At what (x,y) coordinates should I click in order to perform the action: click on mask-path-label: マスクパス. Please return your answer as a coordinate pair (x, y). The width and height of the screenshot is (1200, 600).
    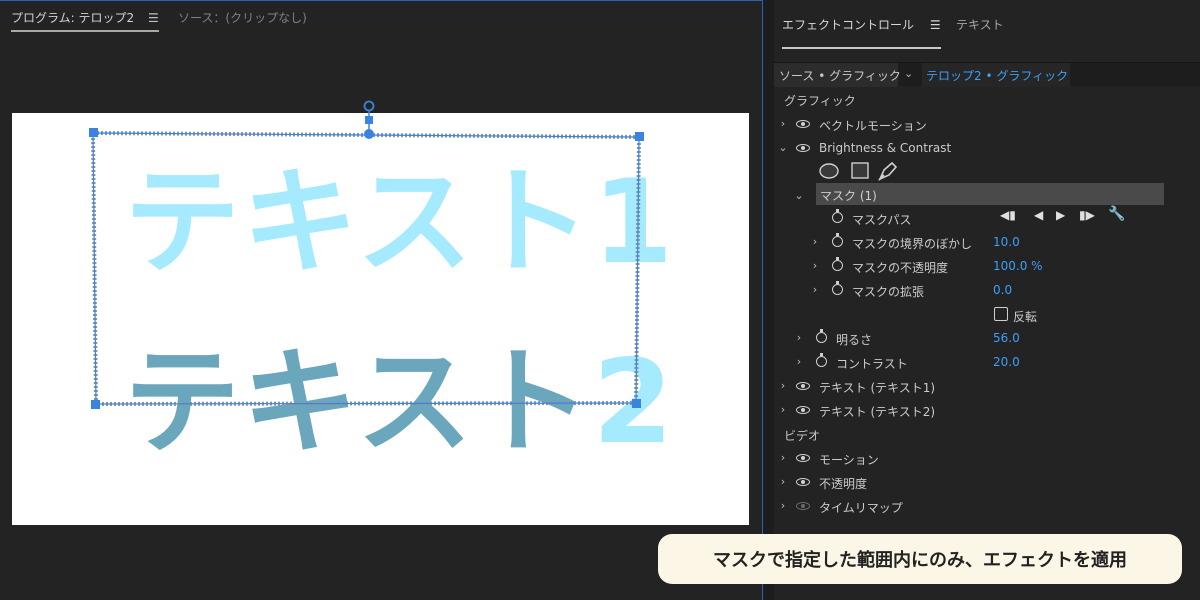
    Looking at the image, I should click on (882, 220).